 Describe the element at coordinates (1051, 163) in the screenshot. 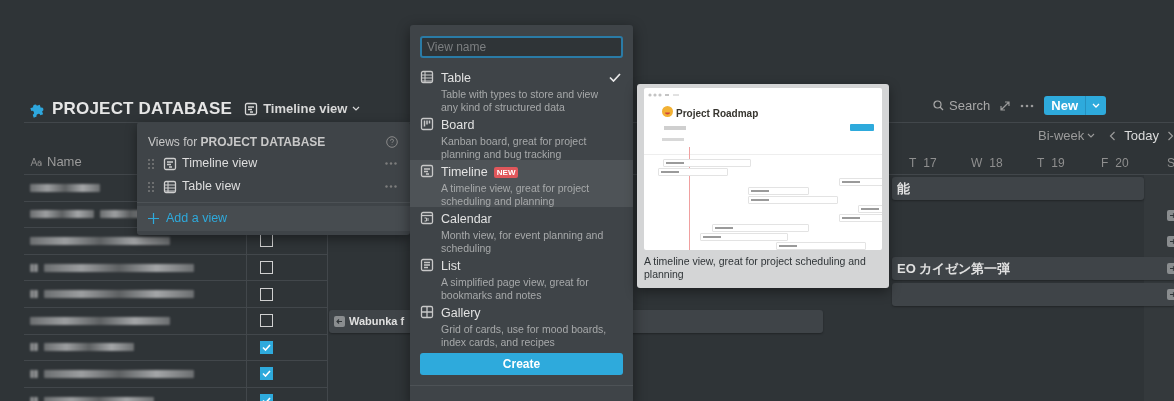

I see `day-label: T 19` at that location.